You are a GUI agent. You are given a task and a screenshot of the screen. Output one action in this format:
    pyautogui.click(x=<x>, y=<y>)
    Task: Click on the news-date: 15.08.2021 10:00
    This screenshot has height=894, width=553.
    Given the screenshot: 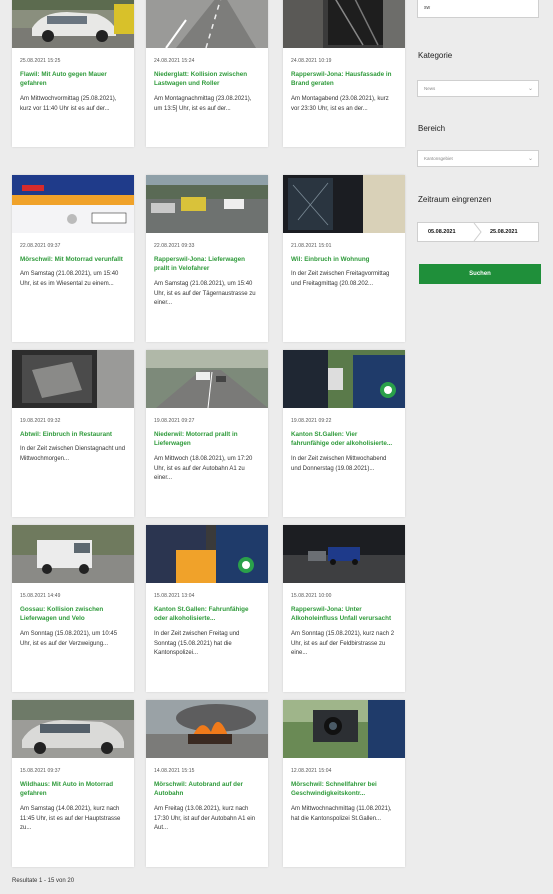 What is the action you would take?
    pyautogui.click(x=311, y=596)
    